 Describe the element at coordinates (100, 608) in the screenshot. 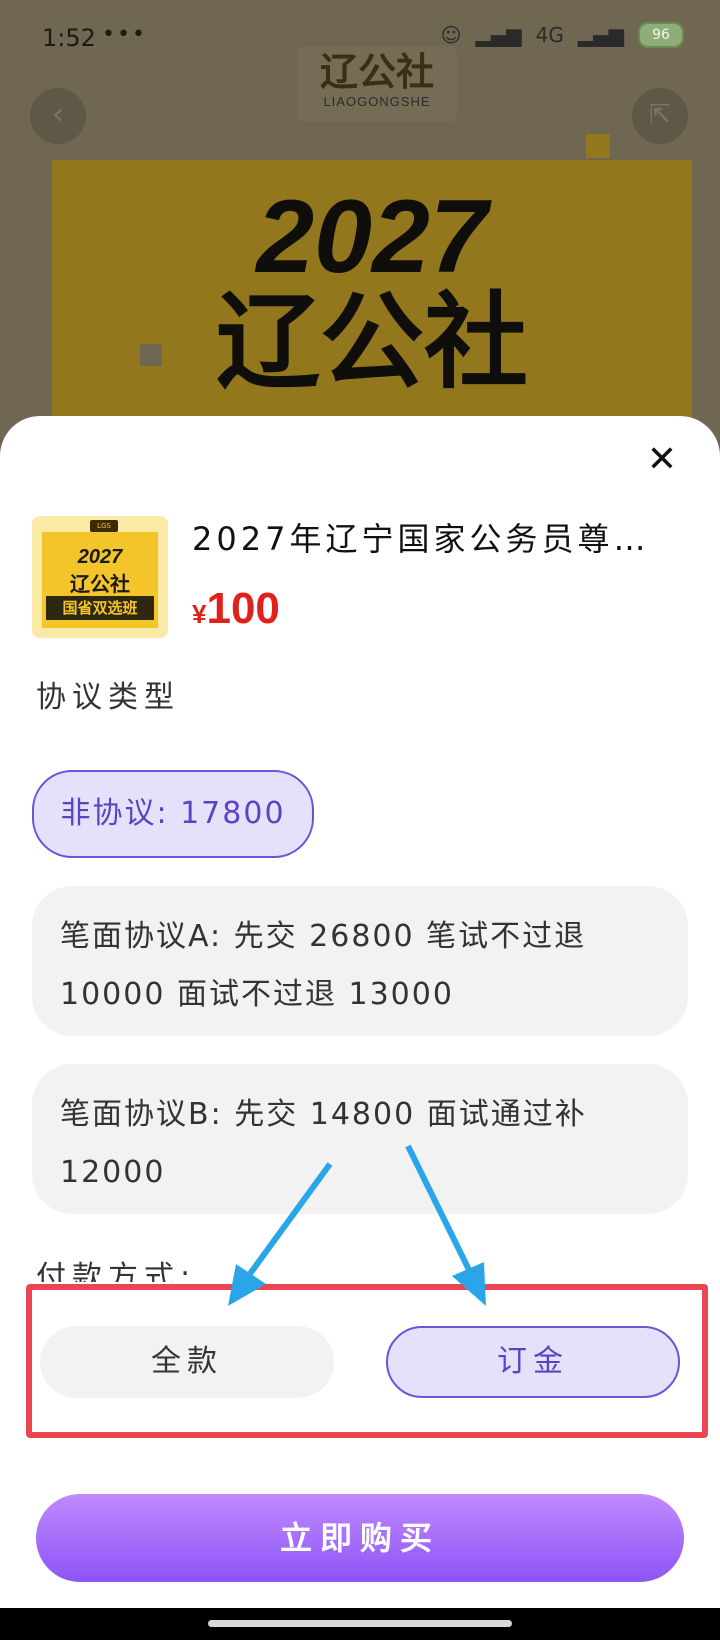

I see `thumbnail-tag: 国省双选班` at that location.